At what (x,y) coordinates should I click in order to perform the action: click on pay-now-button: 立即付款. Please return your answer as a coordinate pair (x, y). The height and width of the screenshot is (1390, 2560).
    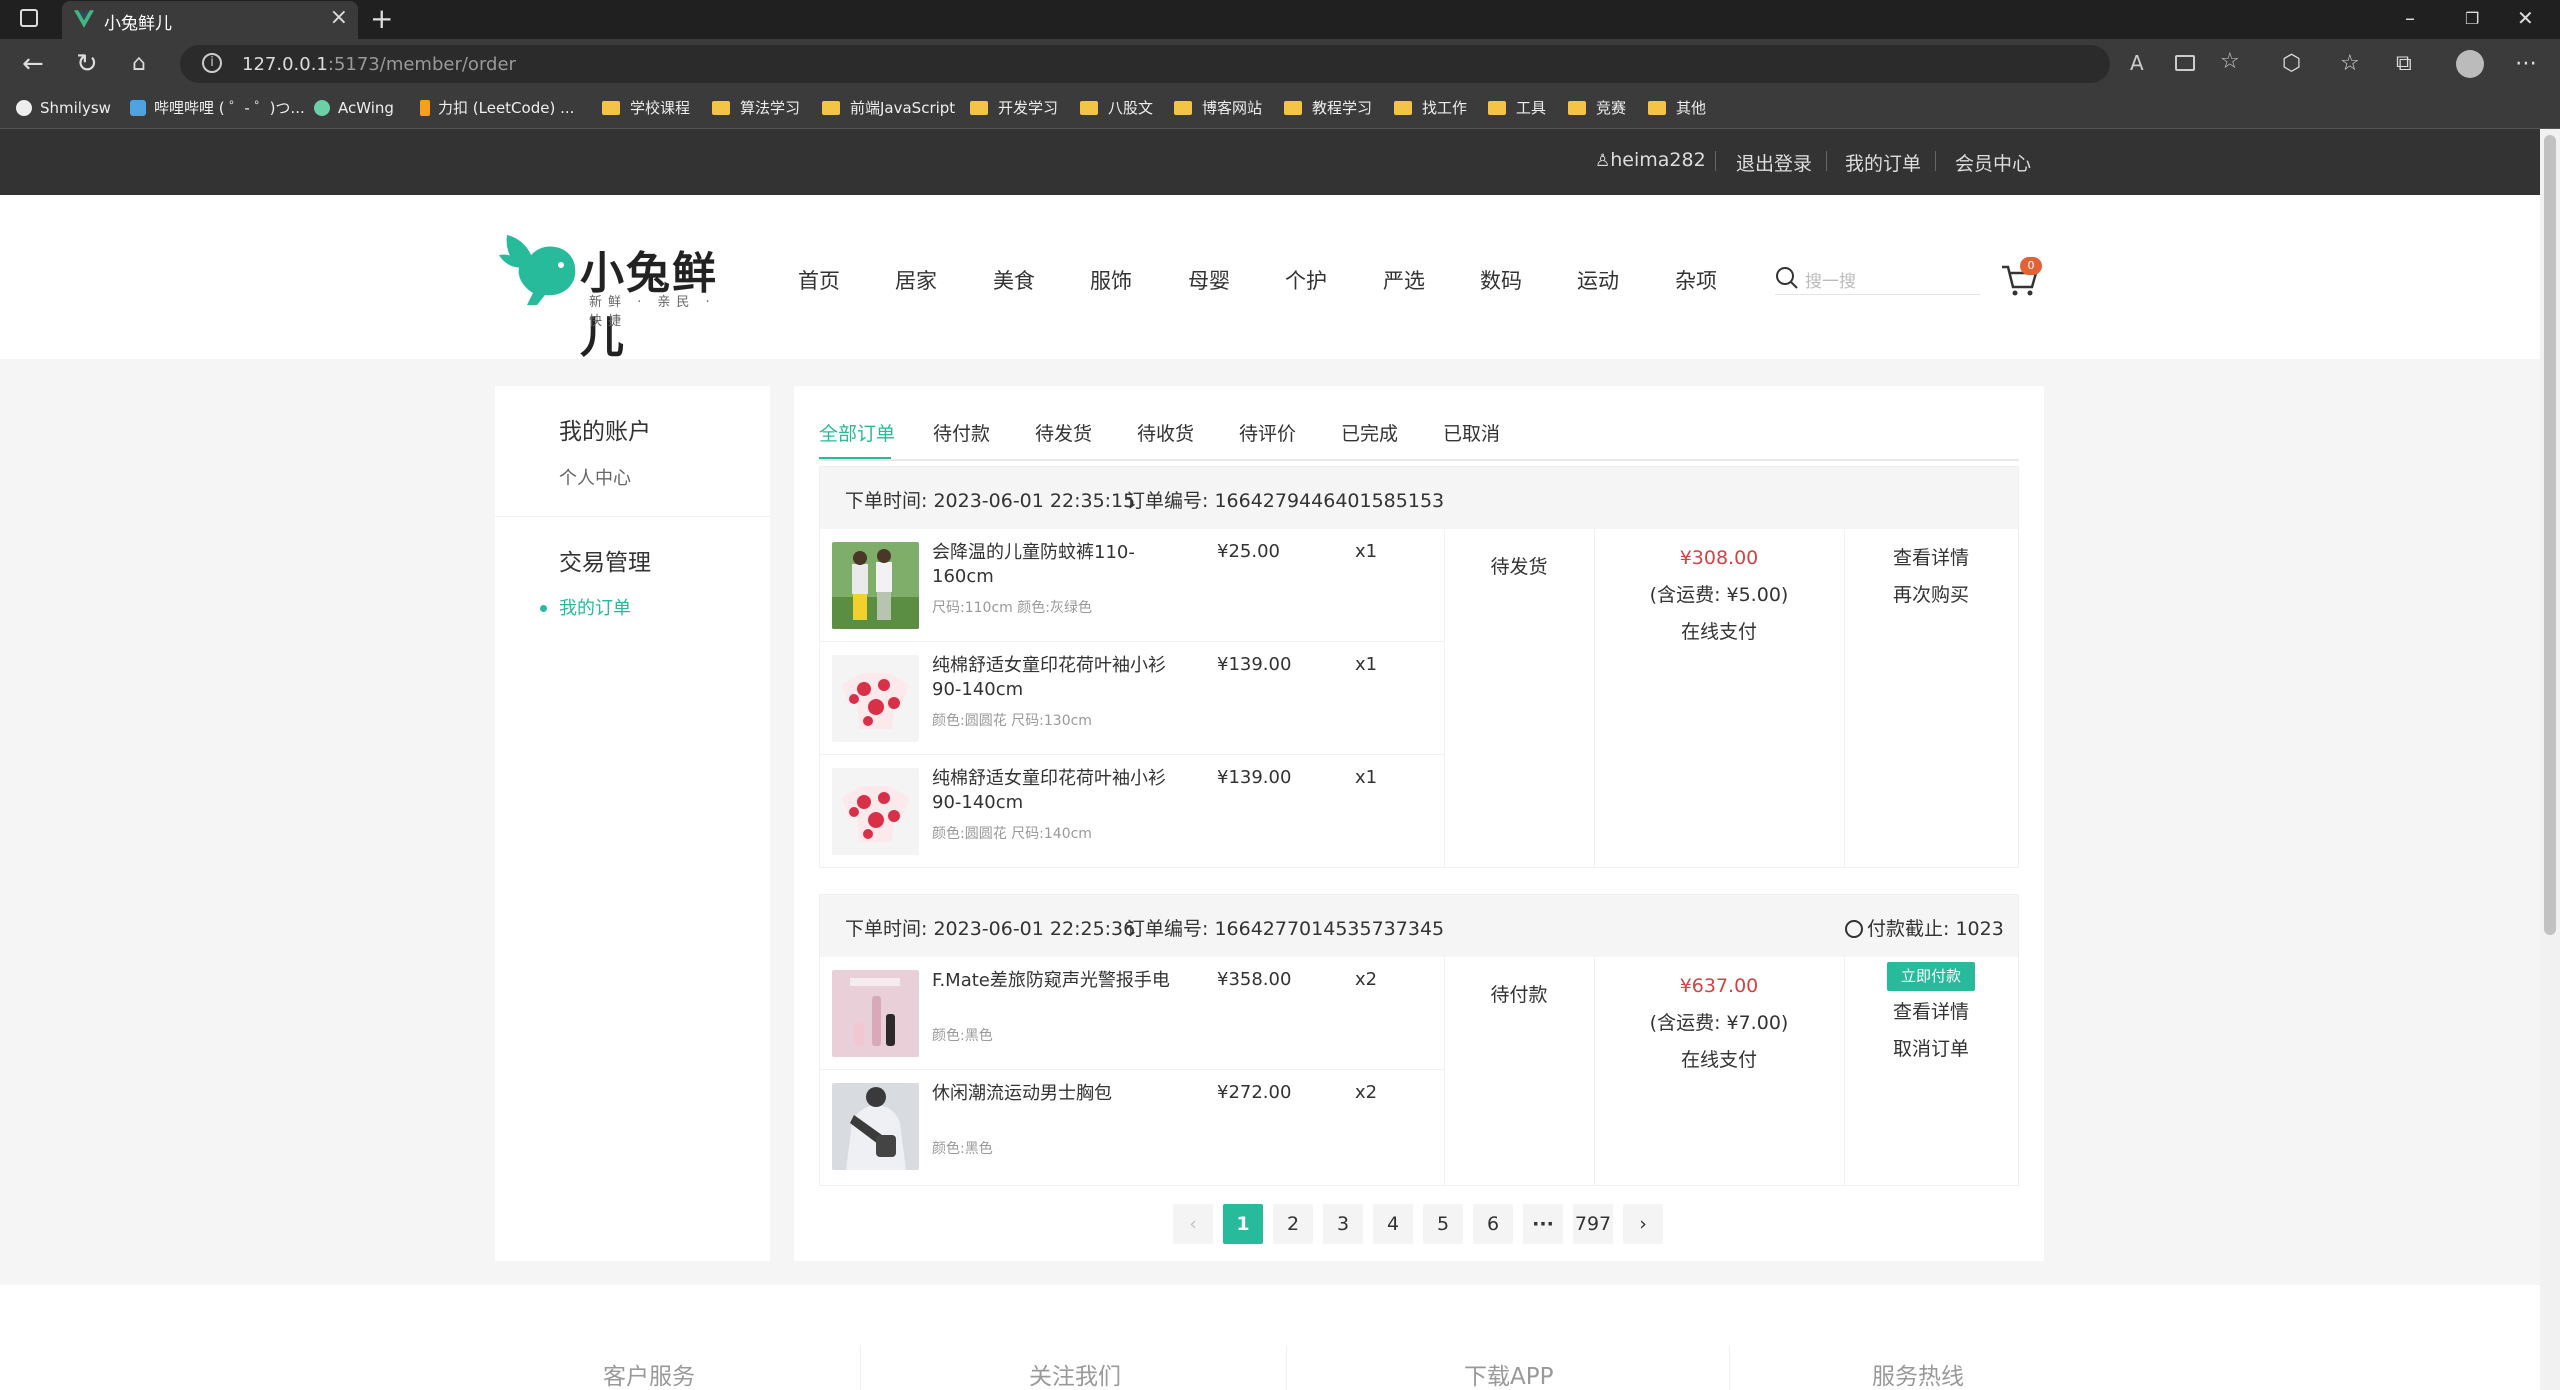
    Looking at the image, I should click on (1931, 976).